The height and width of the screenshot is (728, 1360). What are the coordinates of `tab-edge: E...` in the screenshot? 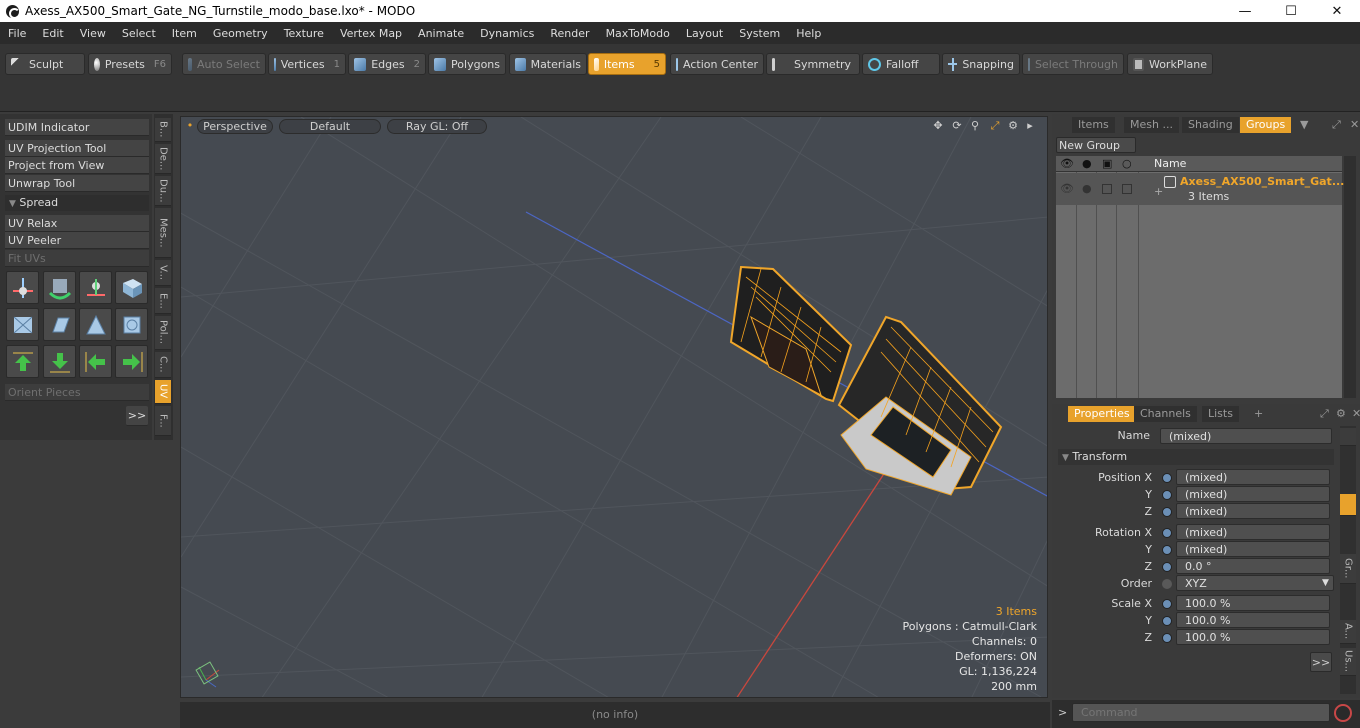 It's located at (163, 301).